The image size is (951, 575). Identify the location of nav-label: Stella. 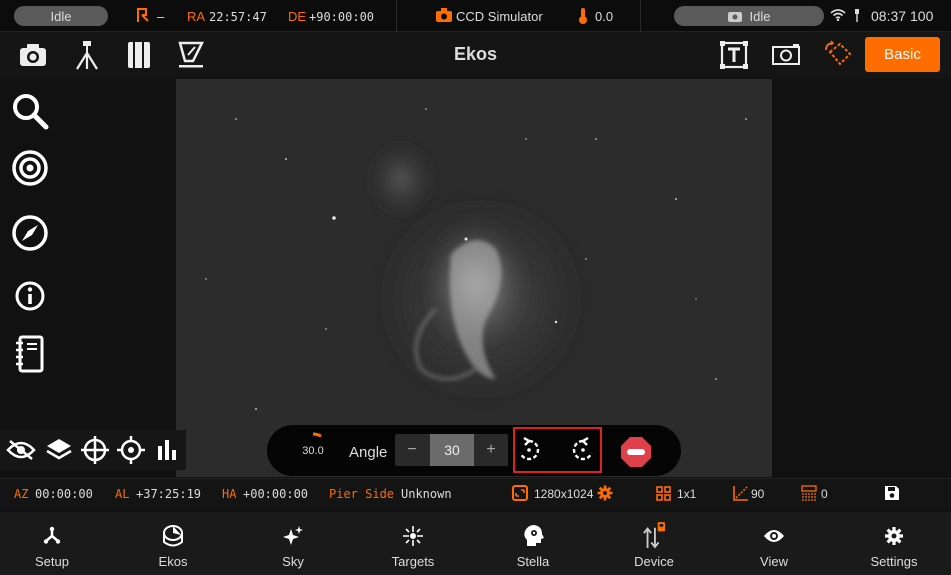
(533, 561).